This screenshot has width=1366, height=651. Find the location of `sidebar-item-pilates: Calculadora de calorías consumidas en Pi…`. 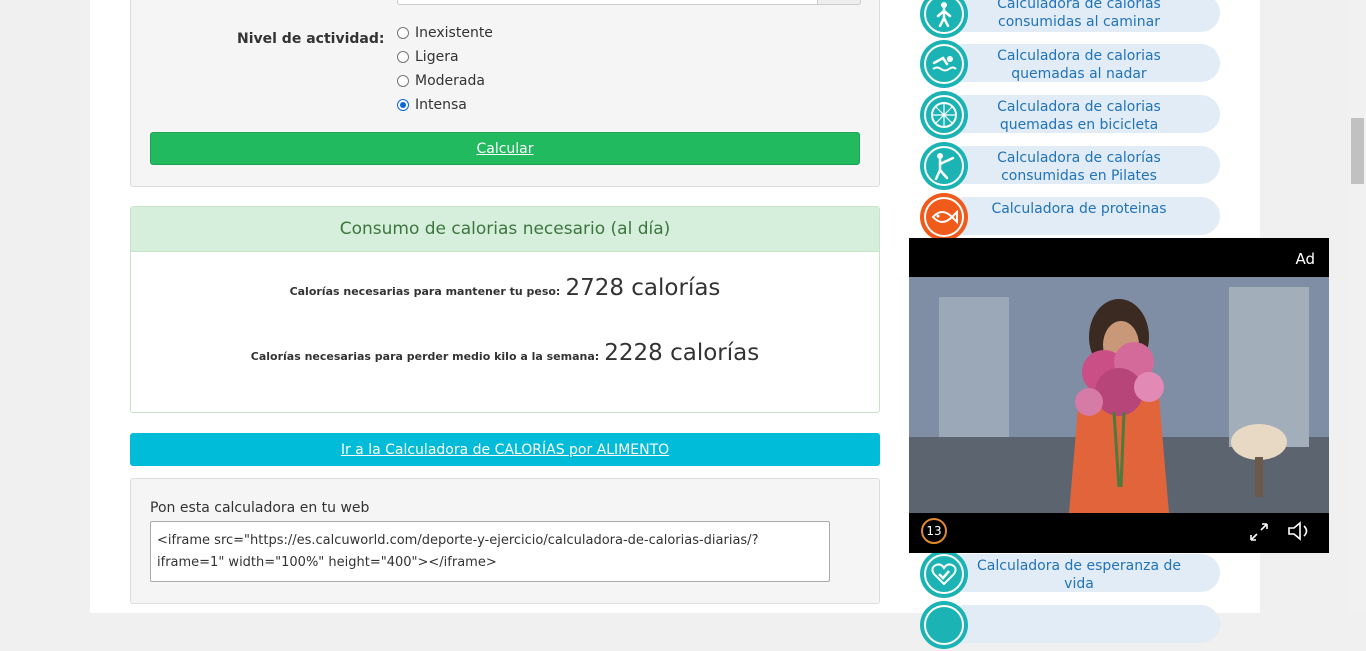

sidebar-item-pilates: Calculadora de calorías consumidas en Pi… is located at coordinates (1070, 167).